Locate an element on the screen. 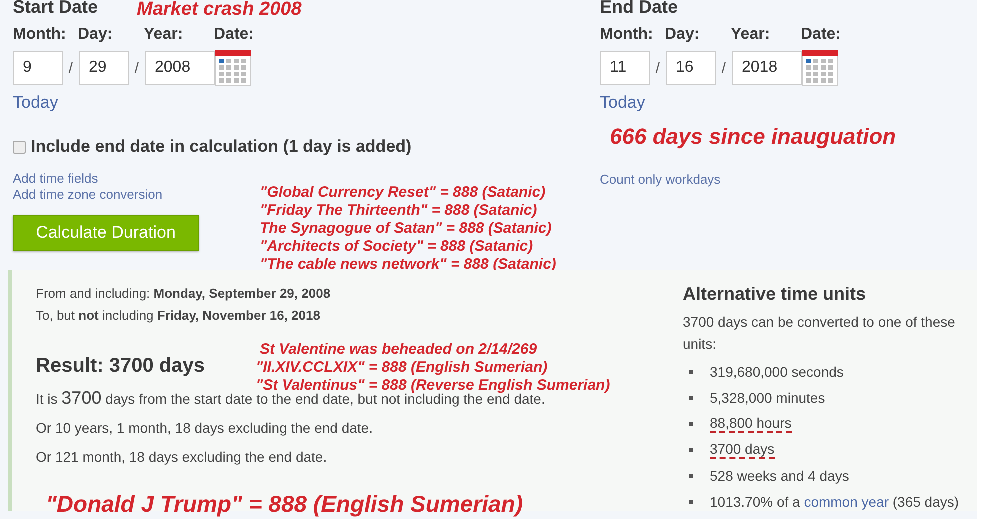  unit-value: 1013.70% of a common year (365 days) is located at coordinates (835, 502).